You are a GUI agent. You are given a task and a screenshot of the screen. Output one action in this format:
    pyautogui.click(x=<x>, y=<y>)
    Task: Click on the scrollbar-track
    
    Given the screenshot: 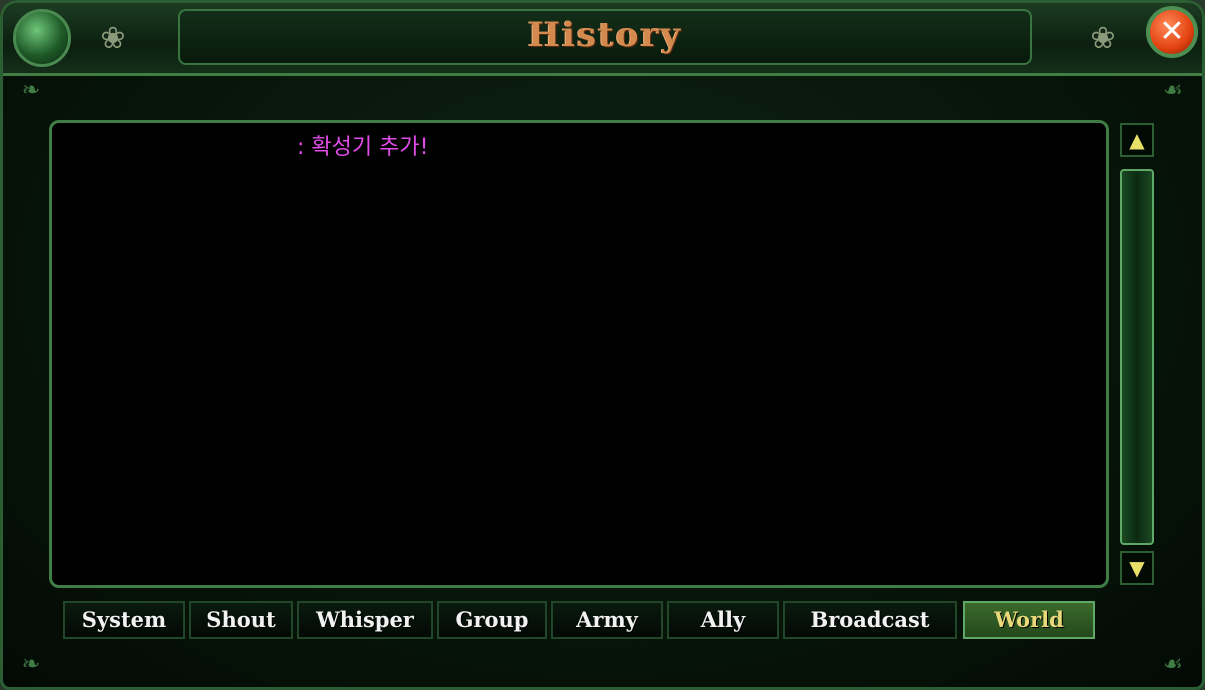 What is the action you would take?
    pyautogui.click(x=1137, y=357)
    